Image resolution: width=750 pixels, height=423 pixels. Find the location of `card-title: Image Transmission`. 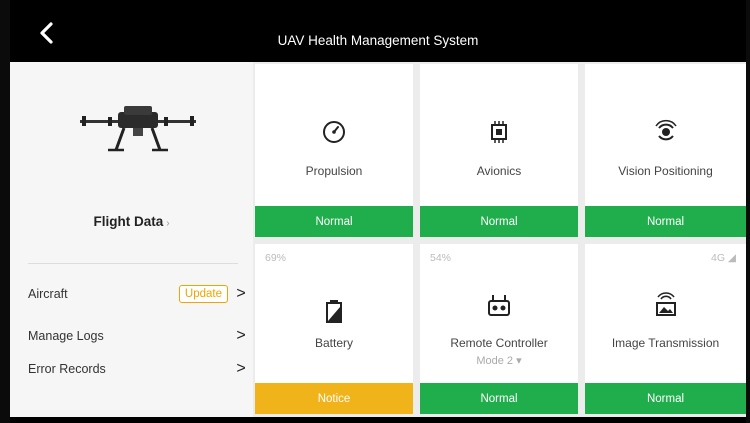

card-title: Image Transmission is located at coordinates (665, 343).